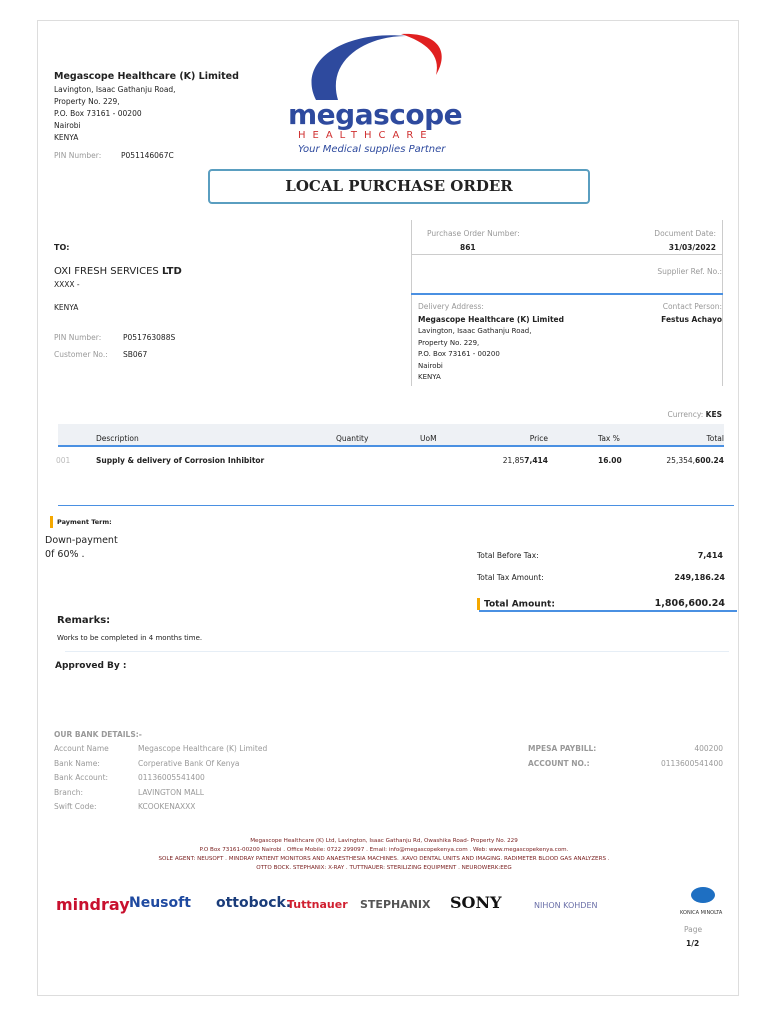  Describe the element at coordinates (366, 135) in the screenshot. I see `logo-sub: HEALTHCARE` at that location.